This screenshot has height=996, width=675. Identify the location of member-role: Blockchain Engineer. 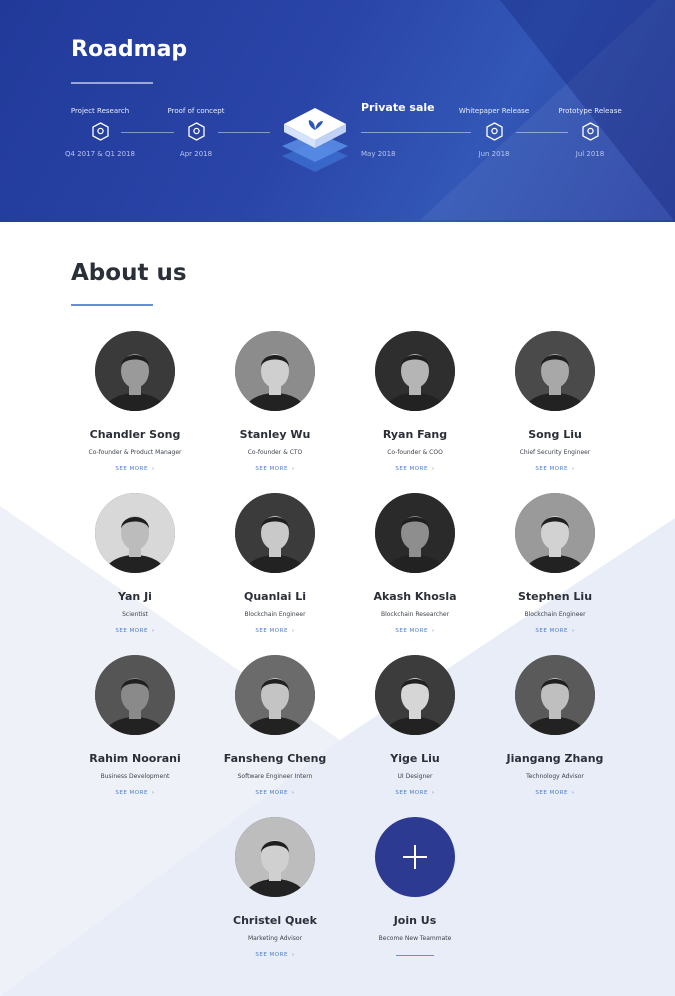
(555, 614).